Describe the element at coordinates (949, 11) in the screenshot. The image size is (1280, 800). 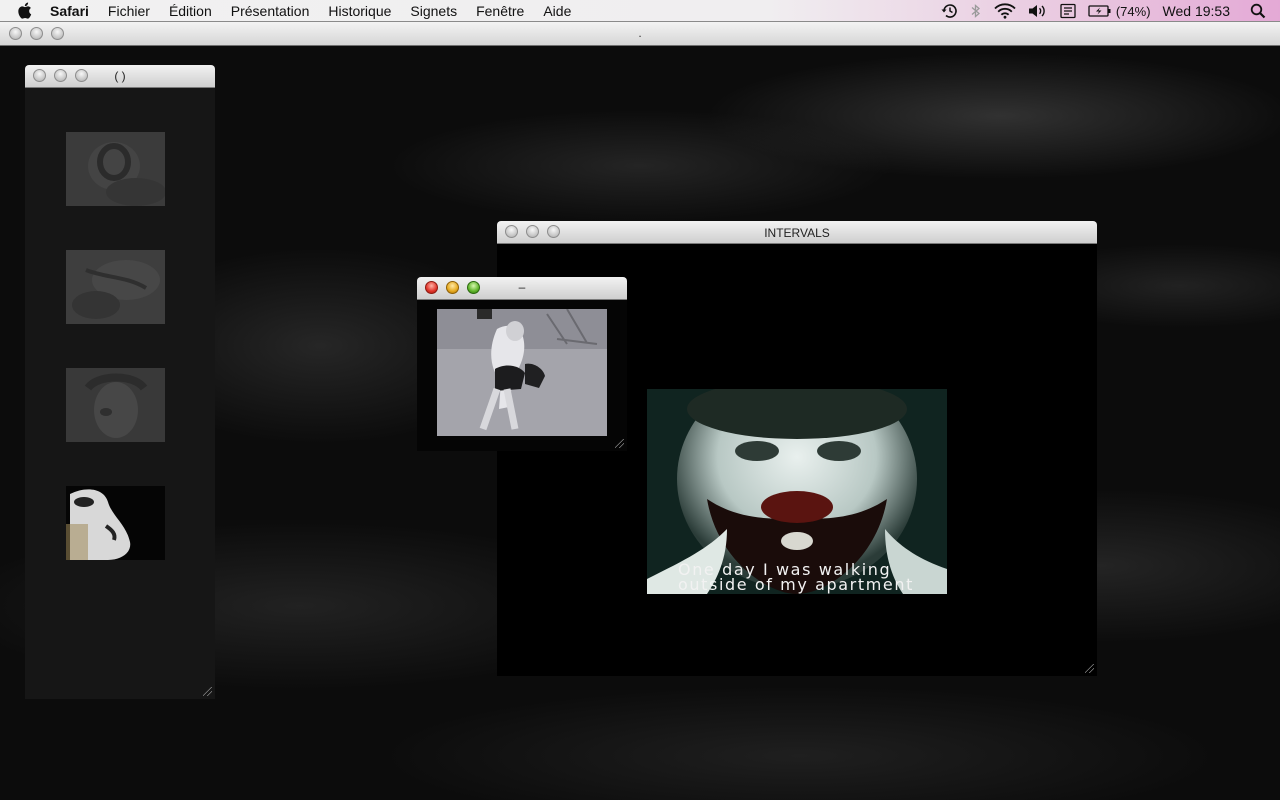
I see `time-machine-icon` at that location.